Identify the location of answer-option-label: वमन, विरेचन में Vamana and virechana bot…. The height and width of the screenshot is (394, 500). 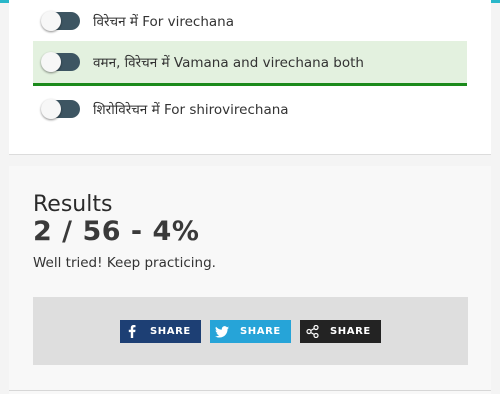
(228, 63).